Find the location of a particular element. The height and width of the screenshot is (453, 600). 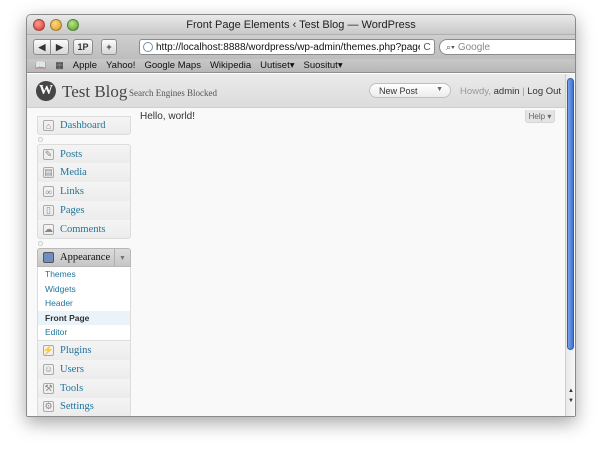

menu-dashboard-label: Dashboard is located at coordinates (83, 125).